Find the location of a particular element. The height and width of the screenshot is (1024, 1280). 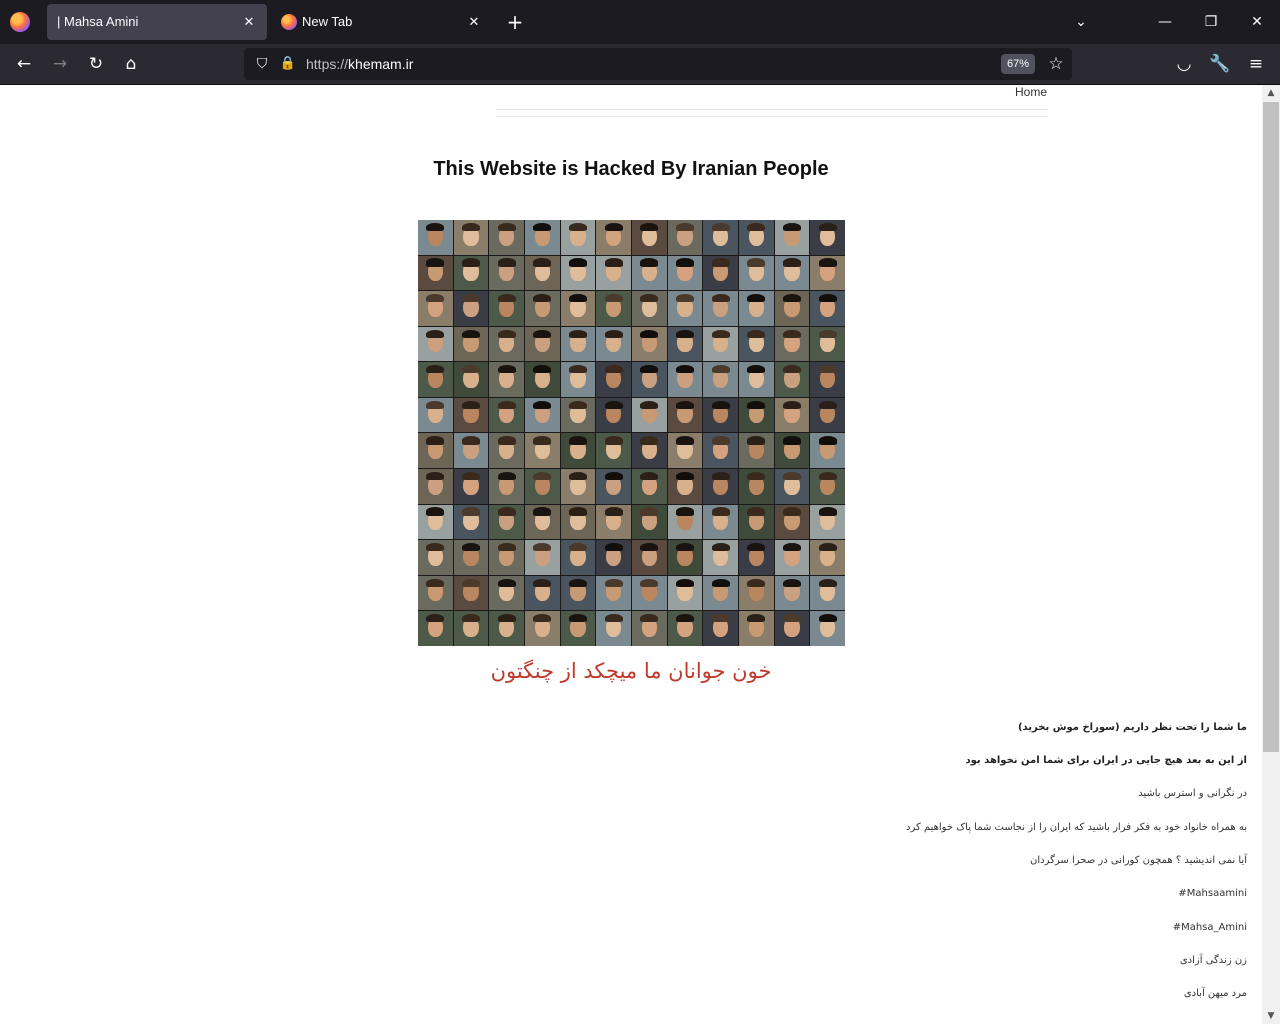

scroll-down-arrow-icon: ▼ is located at coordinates (1271, 1016).